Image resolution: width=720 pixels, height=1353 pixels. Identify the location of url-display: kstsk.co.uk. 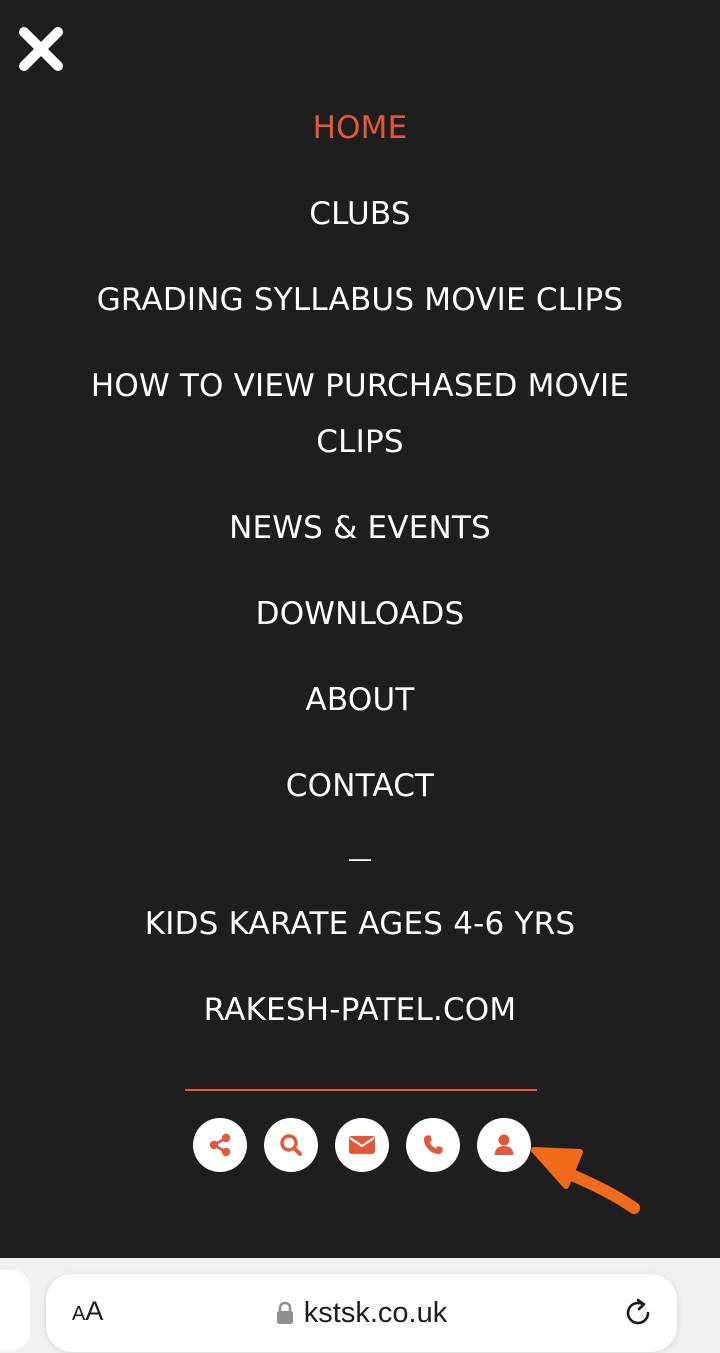
(361, 1313).